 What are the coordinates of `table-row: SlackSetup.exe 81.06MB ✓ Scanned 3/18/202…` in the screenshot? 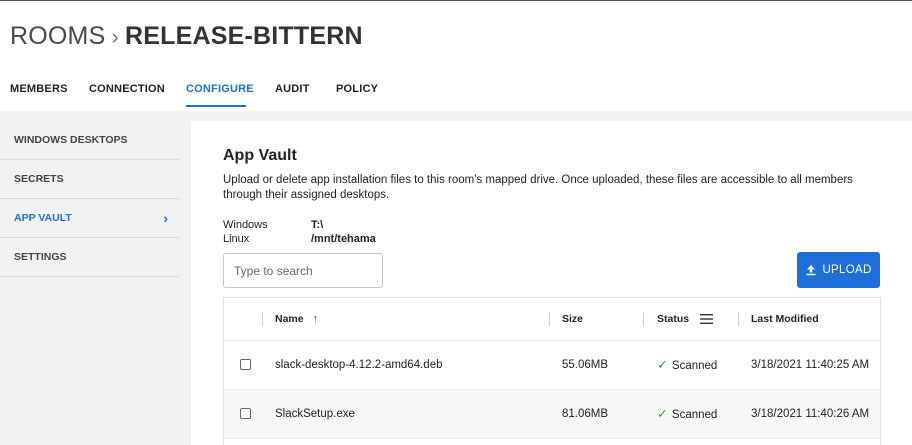 It's located at (552, 414).